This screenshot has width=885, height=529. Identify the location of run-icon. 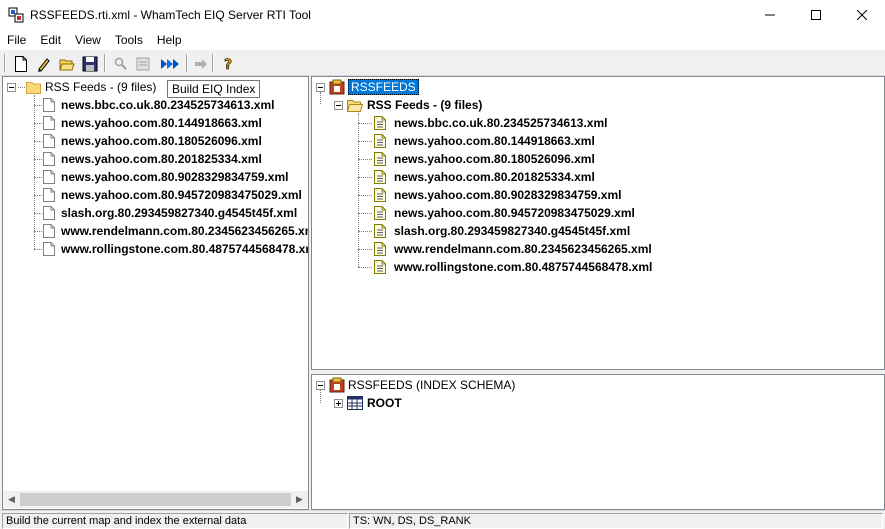
(201, 64).